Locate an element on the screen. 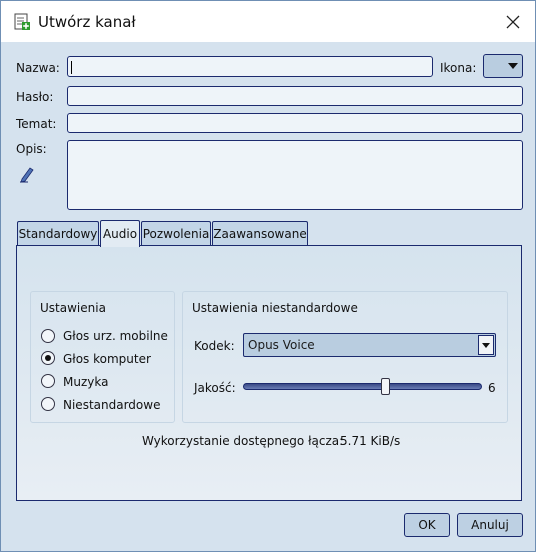 This screenshot has width=536, height=552. topic-field is located at coordinates (295, 123).